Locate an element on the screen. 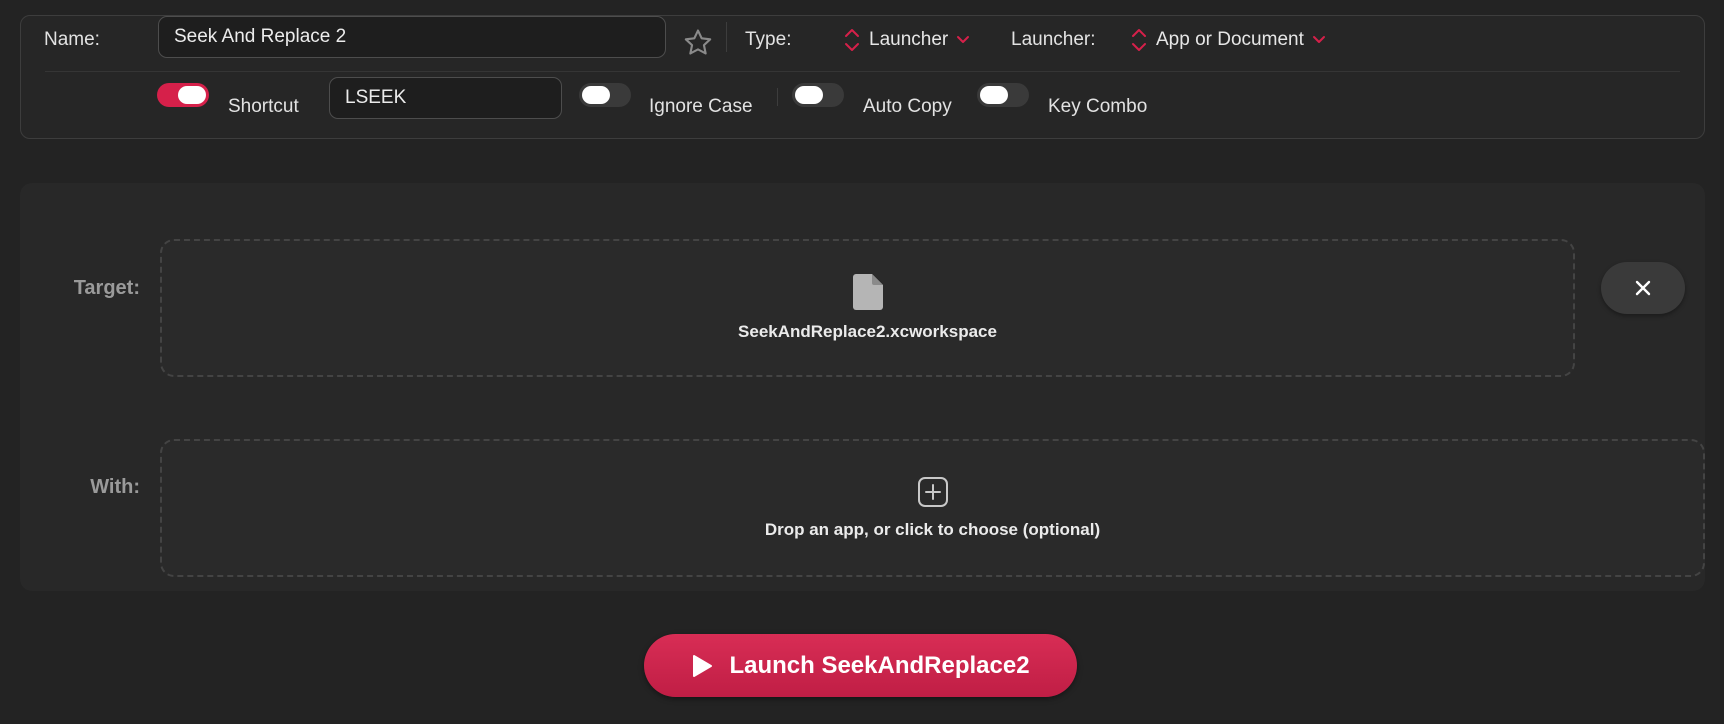  document-icon is located at coordinates (867, 292).